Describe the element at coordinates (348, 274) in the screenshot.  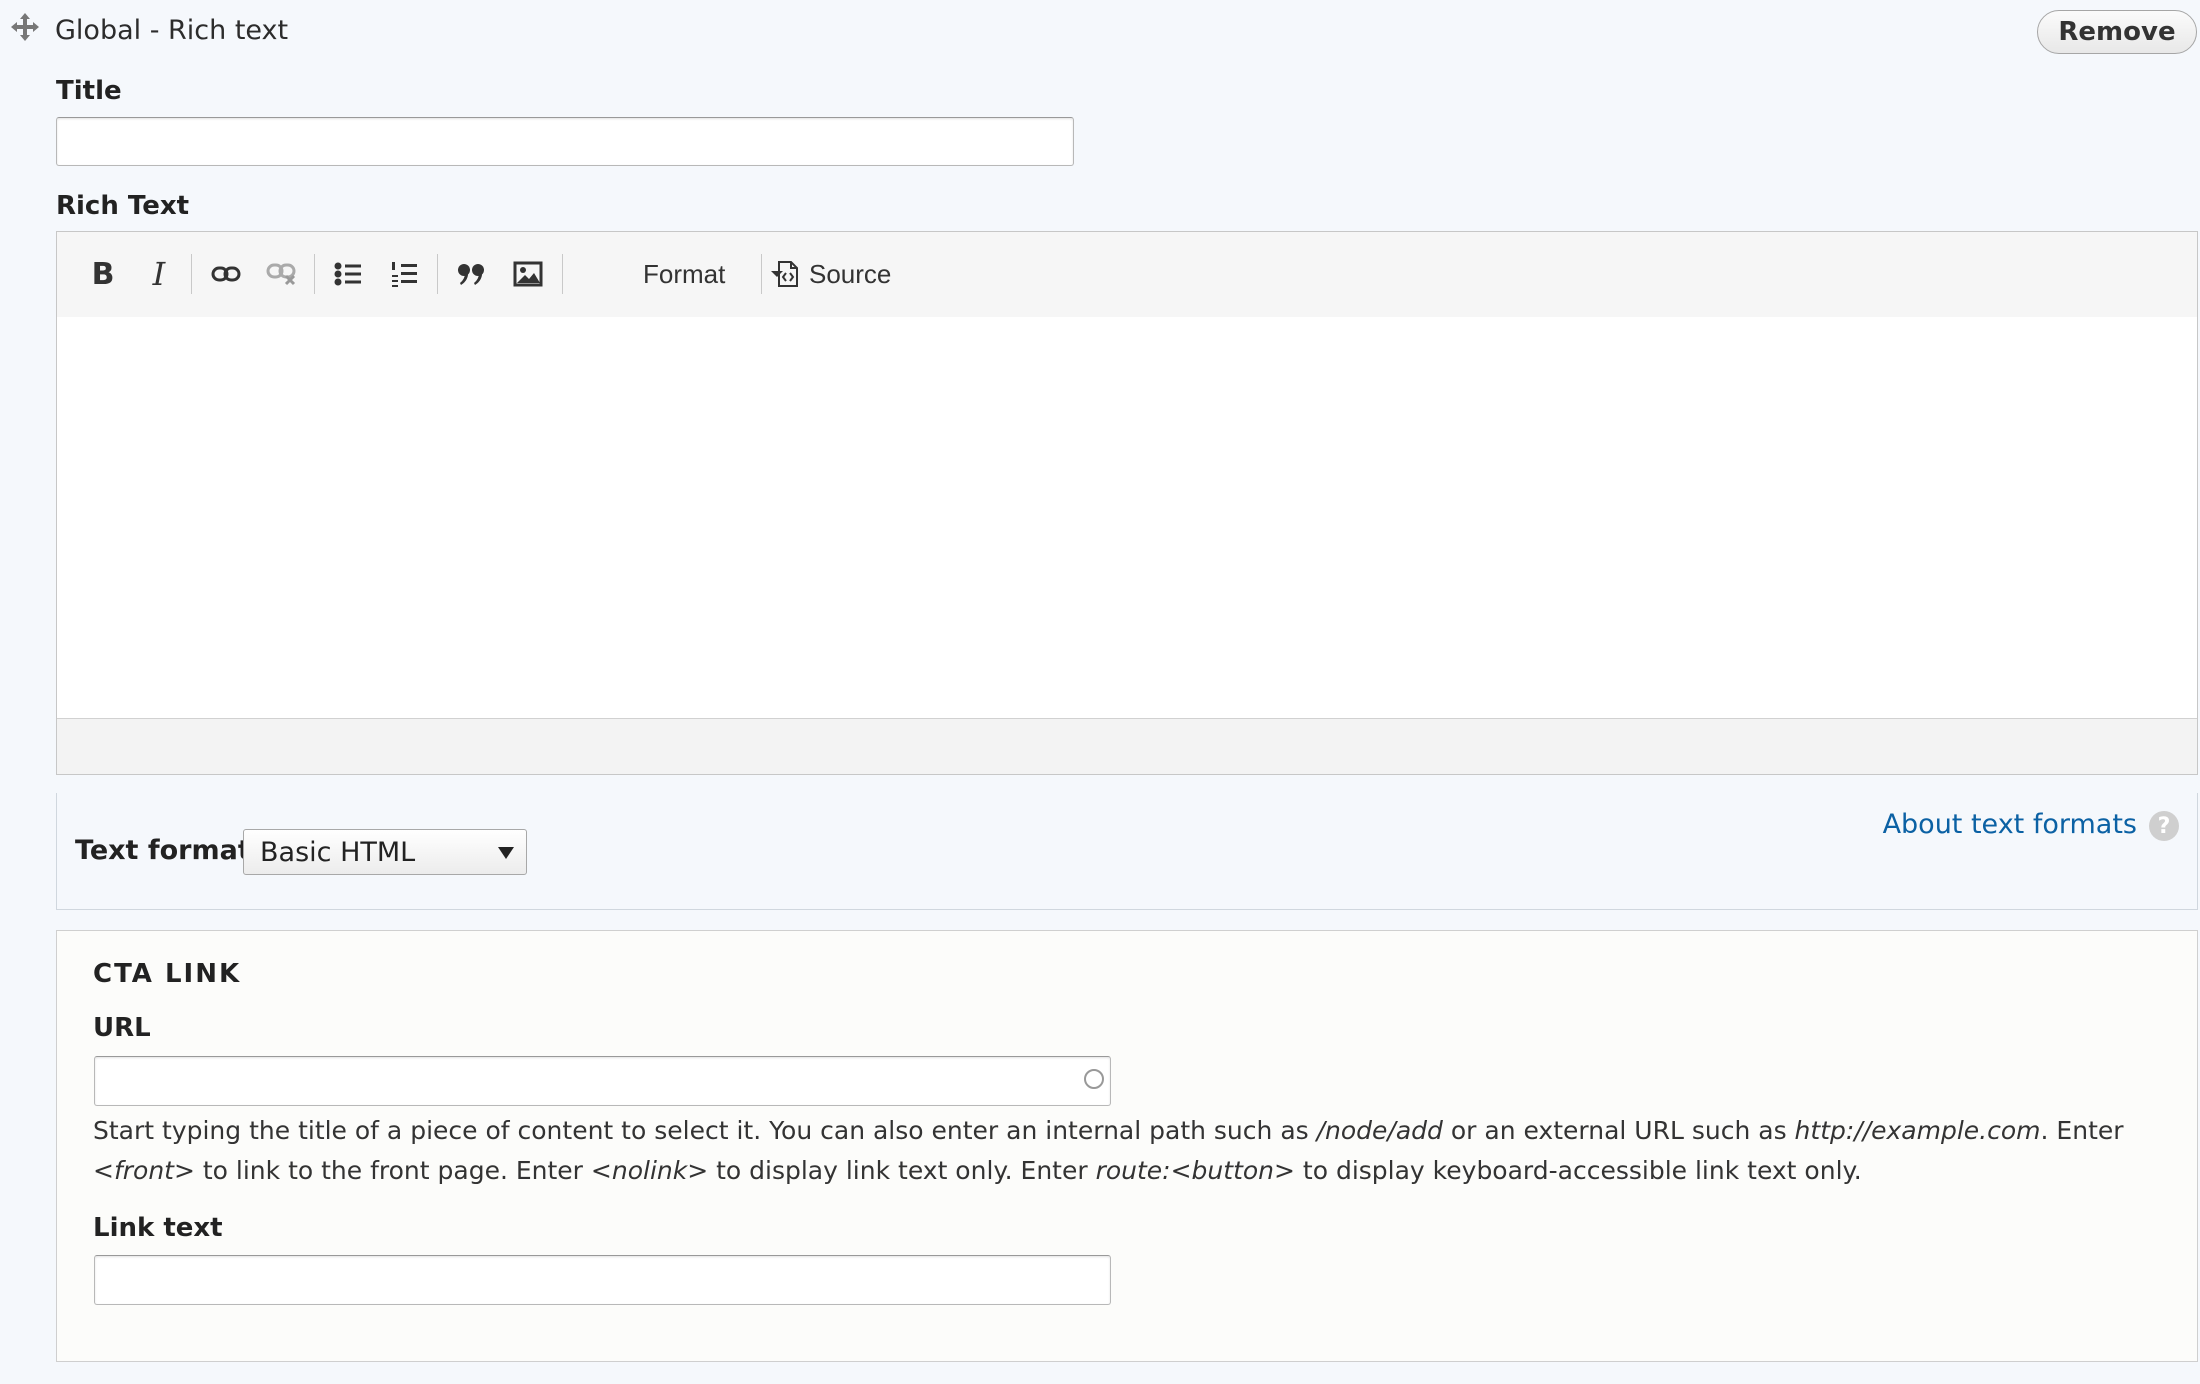
I see `bulleted-list-icon` at that location.